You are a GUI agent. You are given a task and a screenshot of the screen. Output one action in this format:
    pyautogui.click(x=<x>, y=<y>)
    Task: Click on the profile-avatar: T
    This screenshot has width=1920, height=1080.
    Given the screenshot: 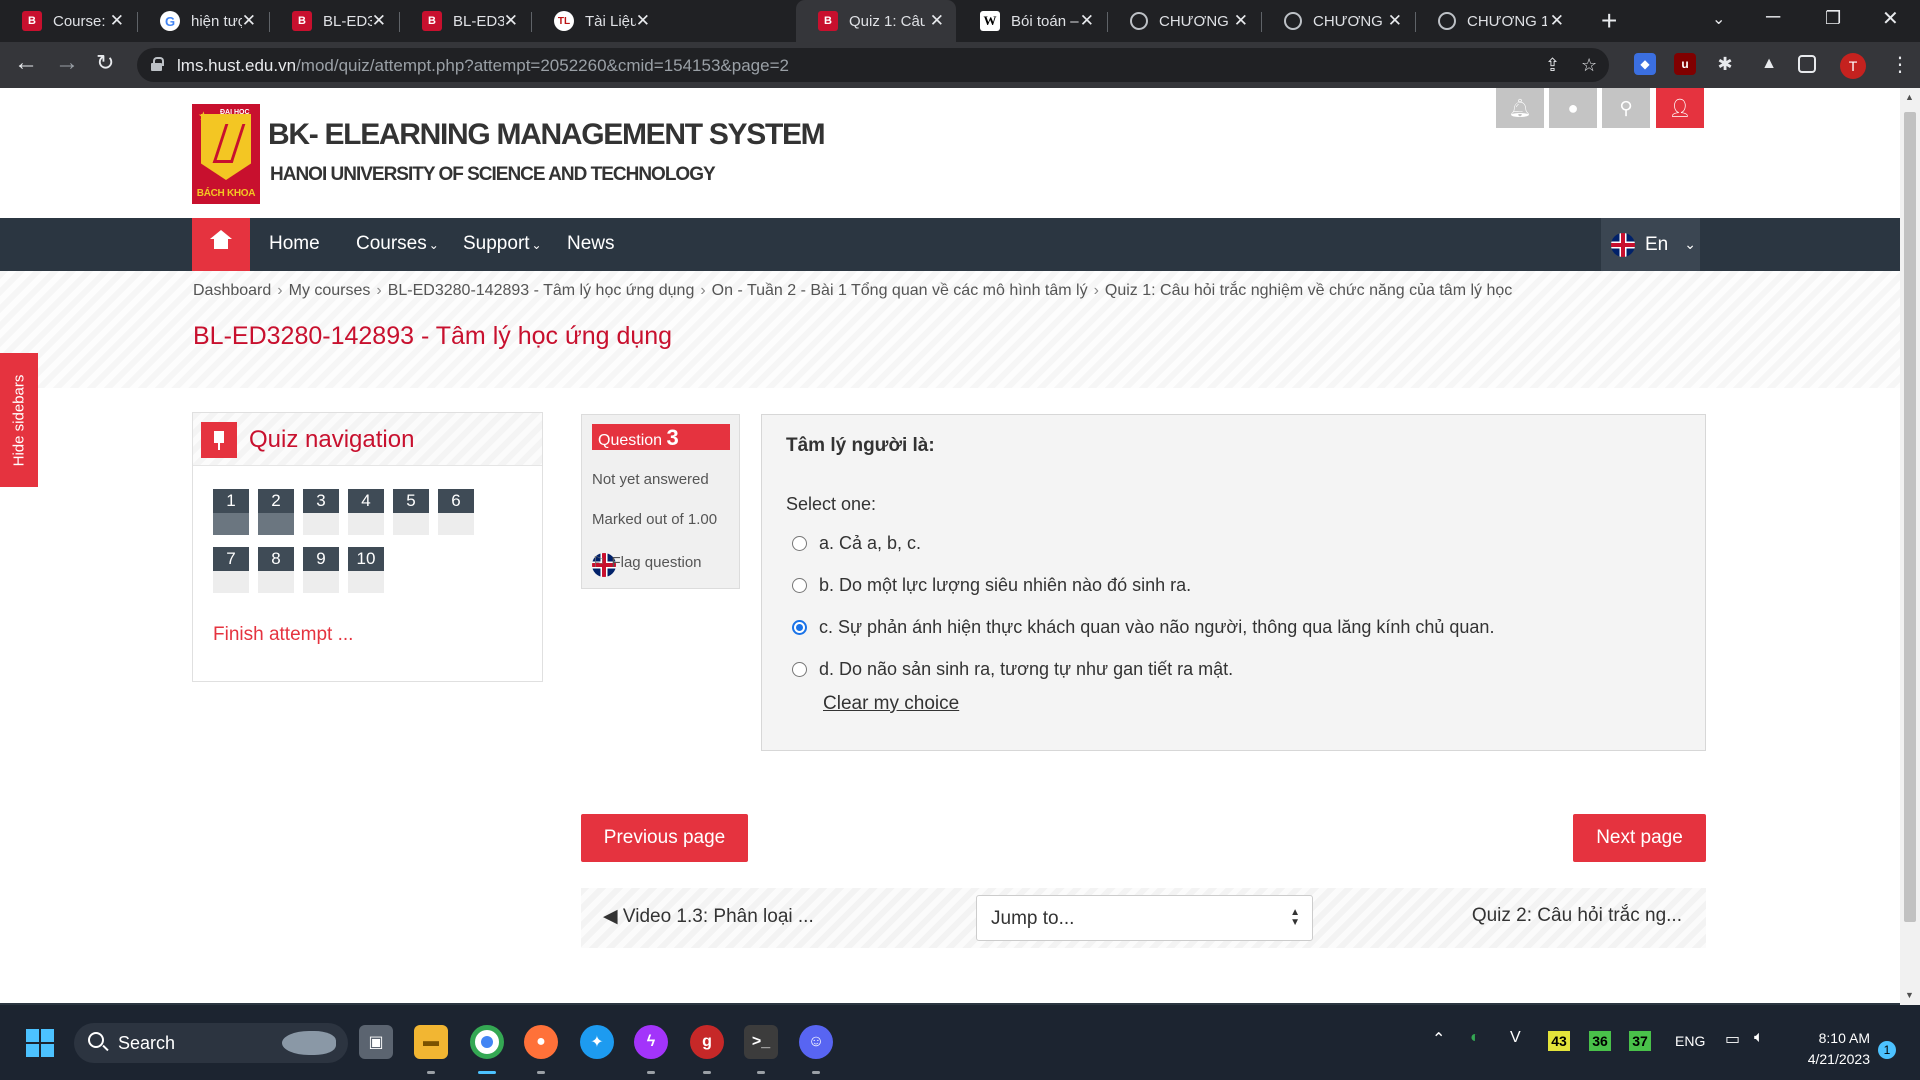 What is the action you would take?
    pyautogui.click(x=1853, y=66)
    